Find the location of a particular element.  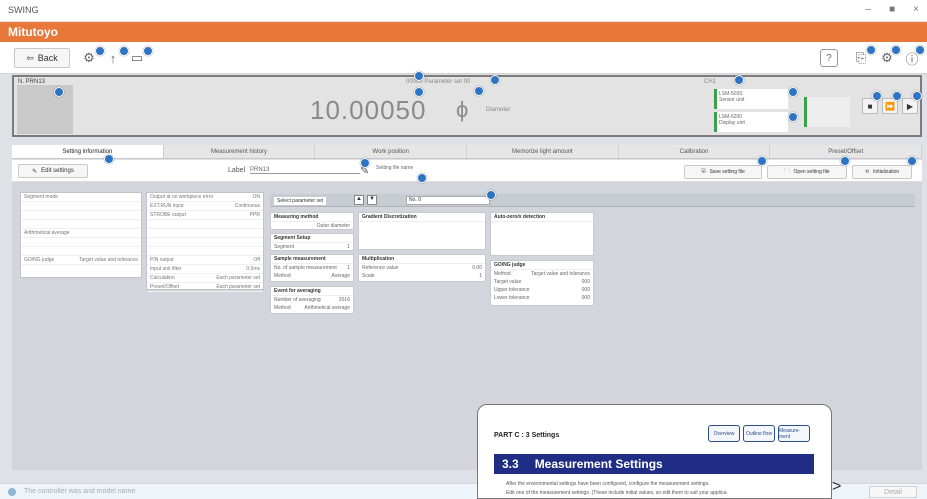

panel-title: Segment Setup is located at coordinates (312, 238).